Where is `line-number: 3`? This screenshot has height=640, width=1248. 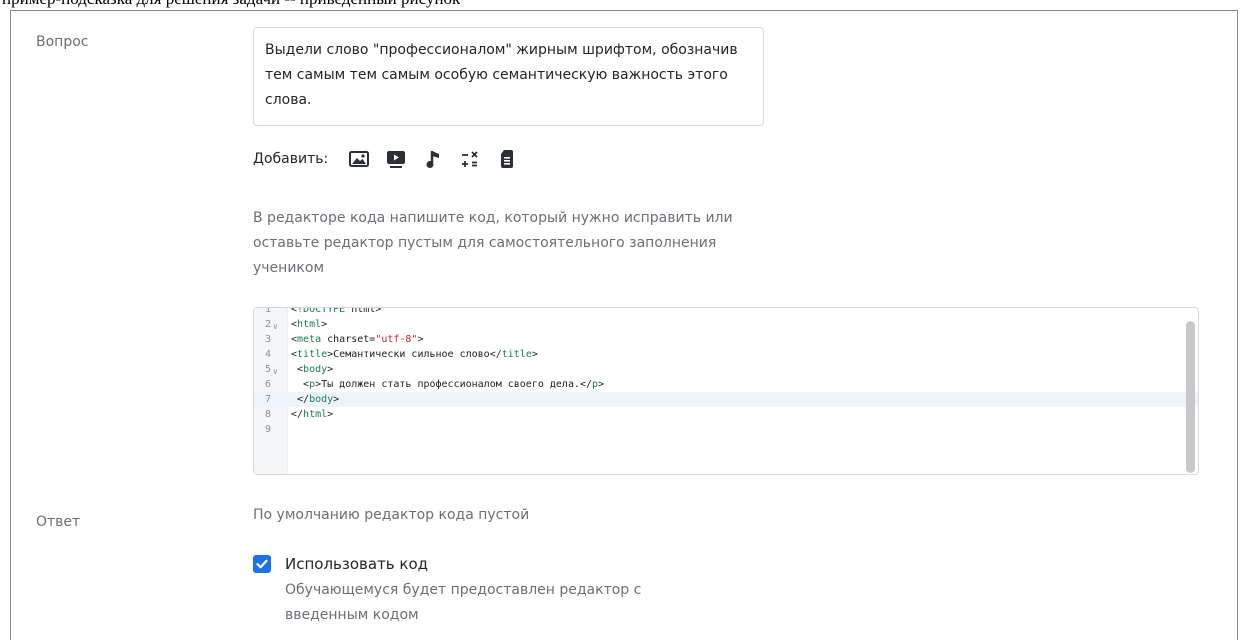 line-number: 3 is located at coordinates (267, 339).